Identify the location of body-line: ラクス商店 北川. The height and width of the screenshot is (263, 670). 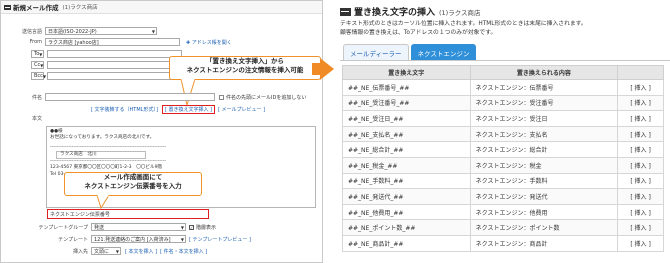
(101, 155).